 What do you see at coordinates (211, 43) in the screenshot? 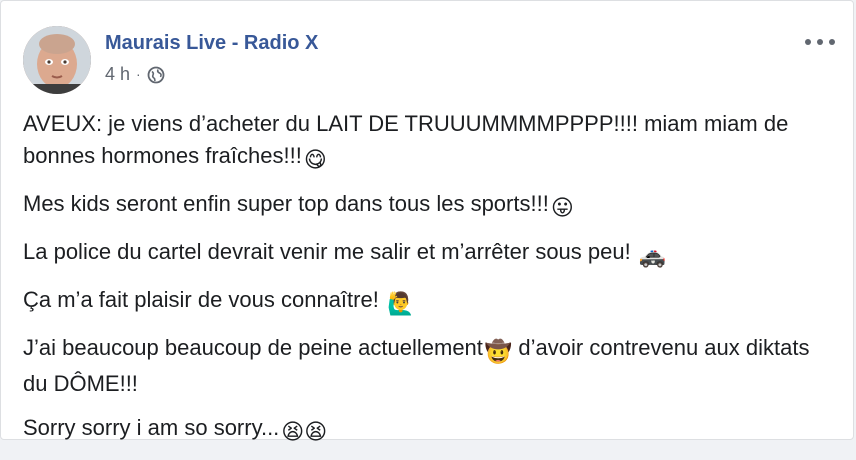
I see `page-name-link: Maurais Live - Radio X` at bounding box center [211, 43].